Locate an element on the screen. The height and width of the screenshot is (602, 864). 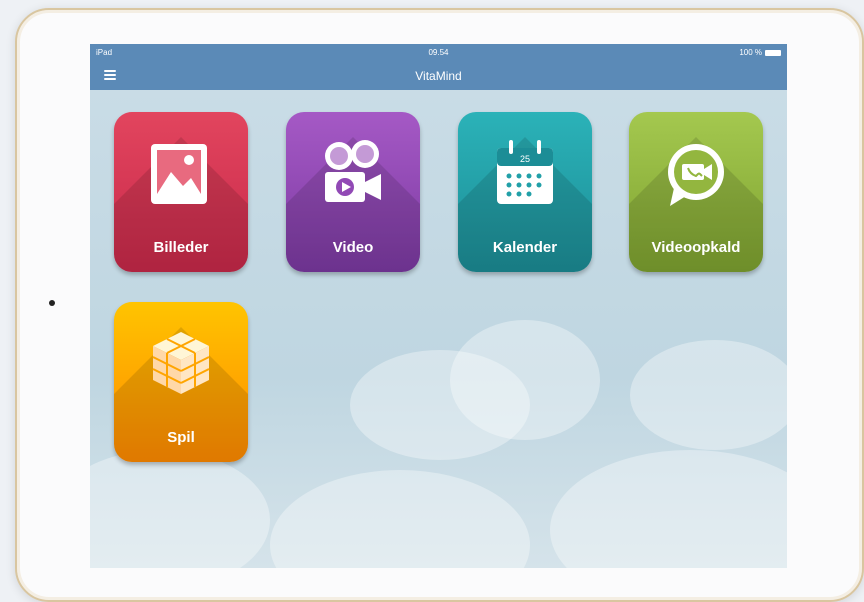
photo-icon is located at coordinates (179, 174).